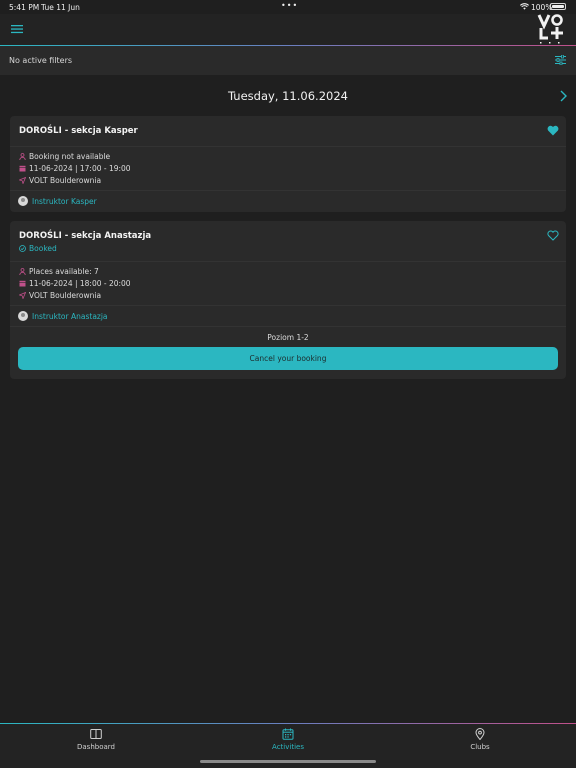 This screenshot has width=576, height=768. I want to click on availability-text: Places available: 7, so click(64, 271).